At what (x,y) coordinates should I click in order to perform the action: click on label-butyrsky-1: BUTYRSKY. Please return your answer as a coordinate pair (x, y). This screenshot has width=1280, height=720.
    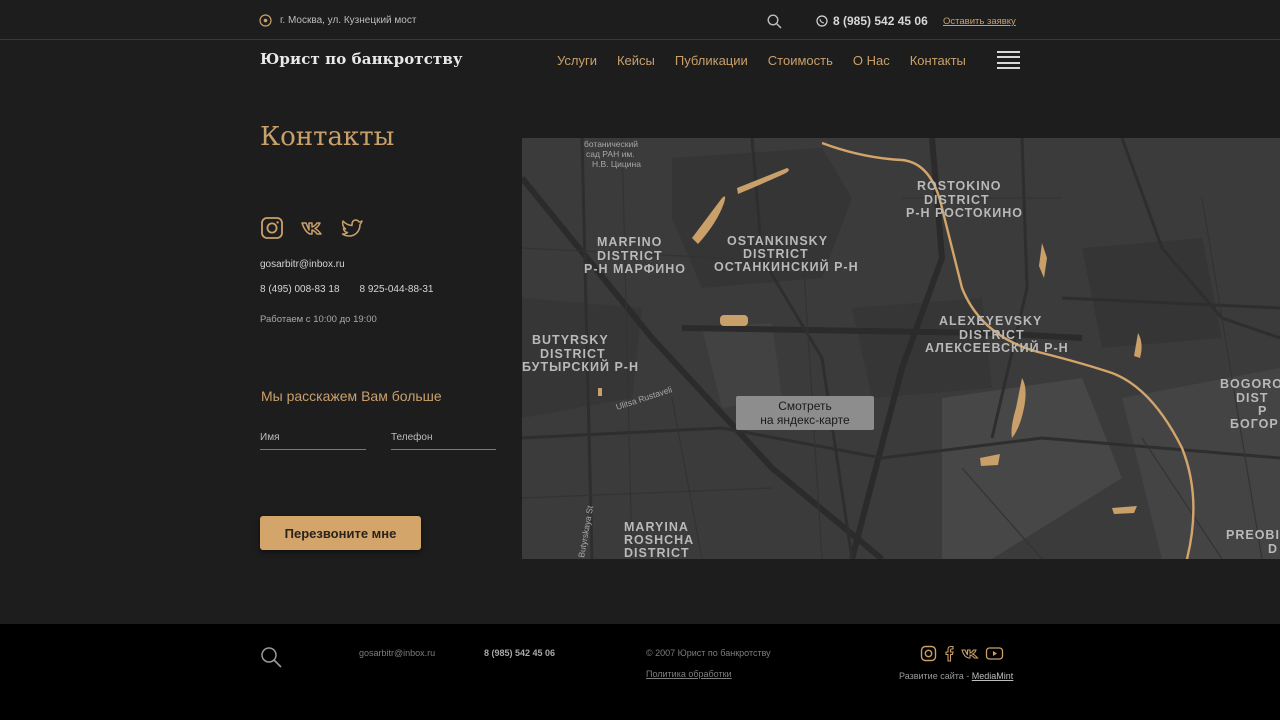
    Looking at the image, I should click on (570, 340).